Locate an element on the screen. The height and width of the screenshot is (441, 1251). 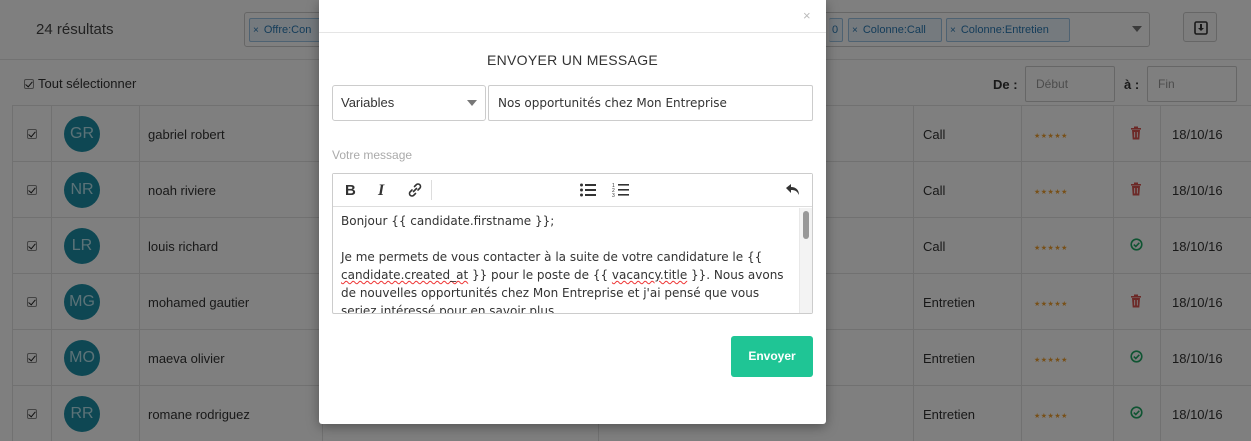
scrollbar-thumb is located at coordinates (806, 225).